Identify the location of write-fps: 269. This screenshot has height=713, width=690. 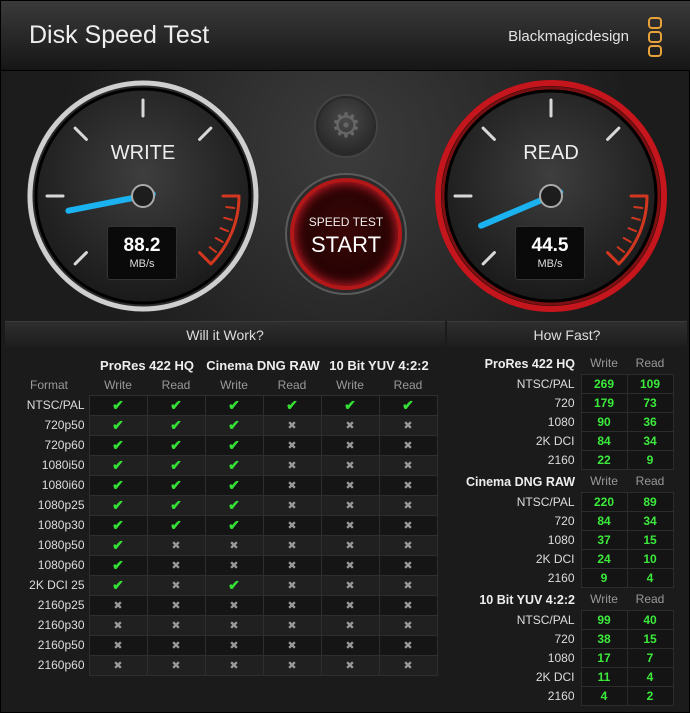
(604, 383).